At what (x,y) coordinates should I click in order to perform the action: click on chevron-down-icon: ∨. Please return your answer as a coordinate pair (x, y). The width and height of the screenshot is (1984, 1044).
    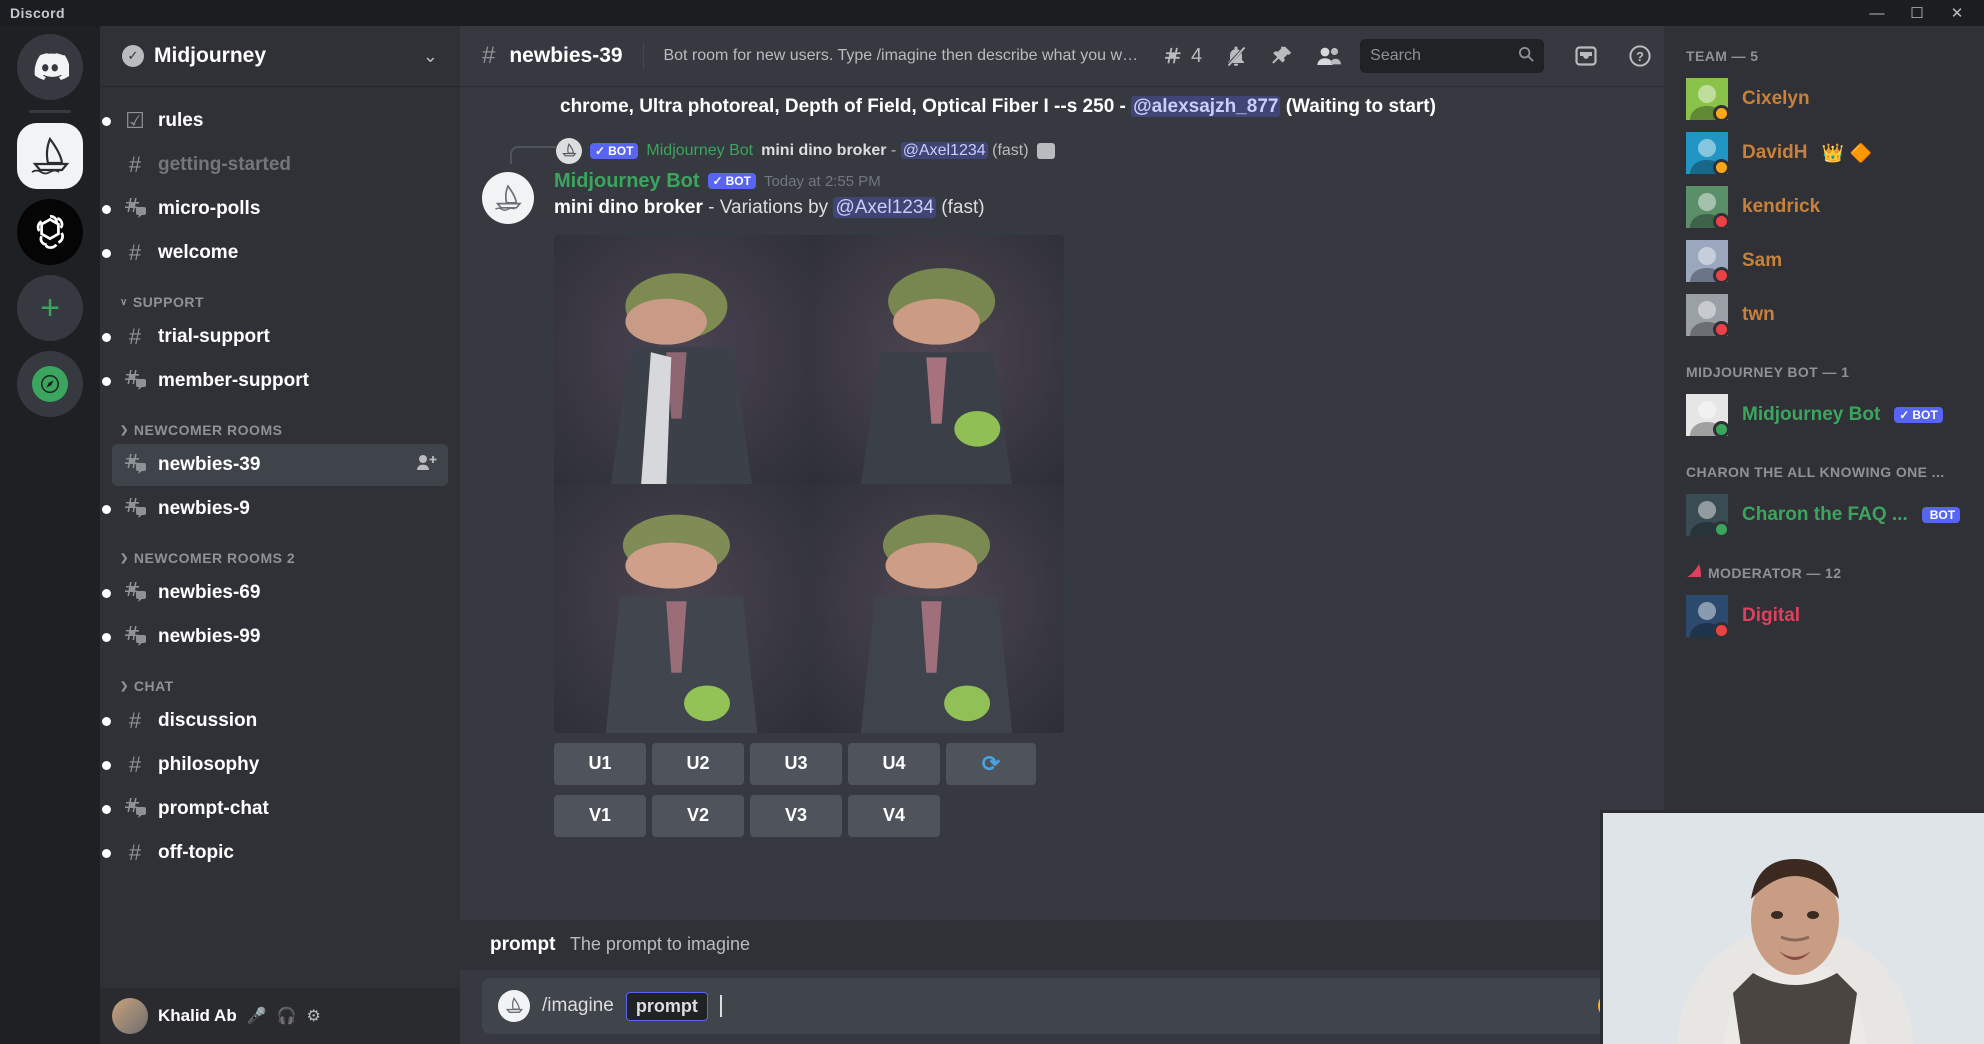
    Looking at the image, I should click on (124, 302).